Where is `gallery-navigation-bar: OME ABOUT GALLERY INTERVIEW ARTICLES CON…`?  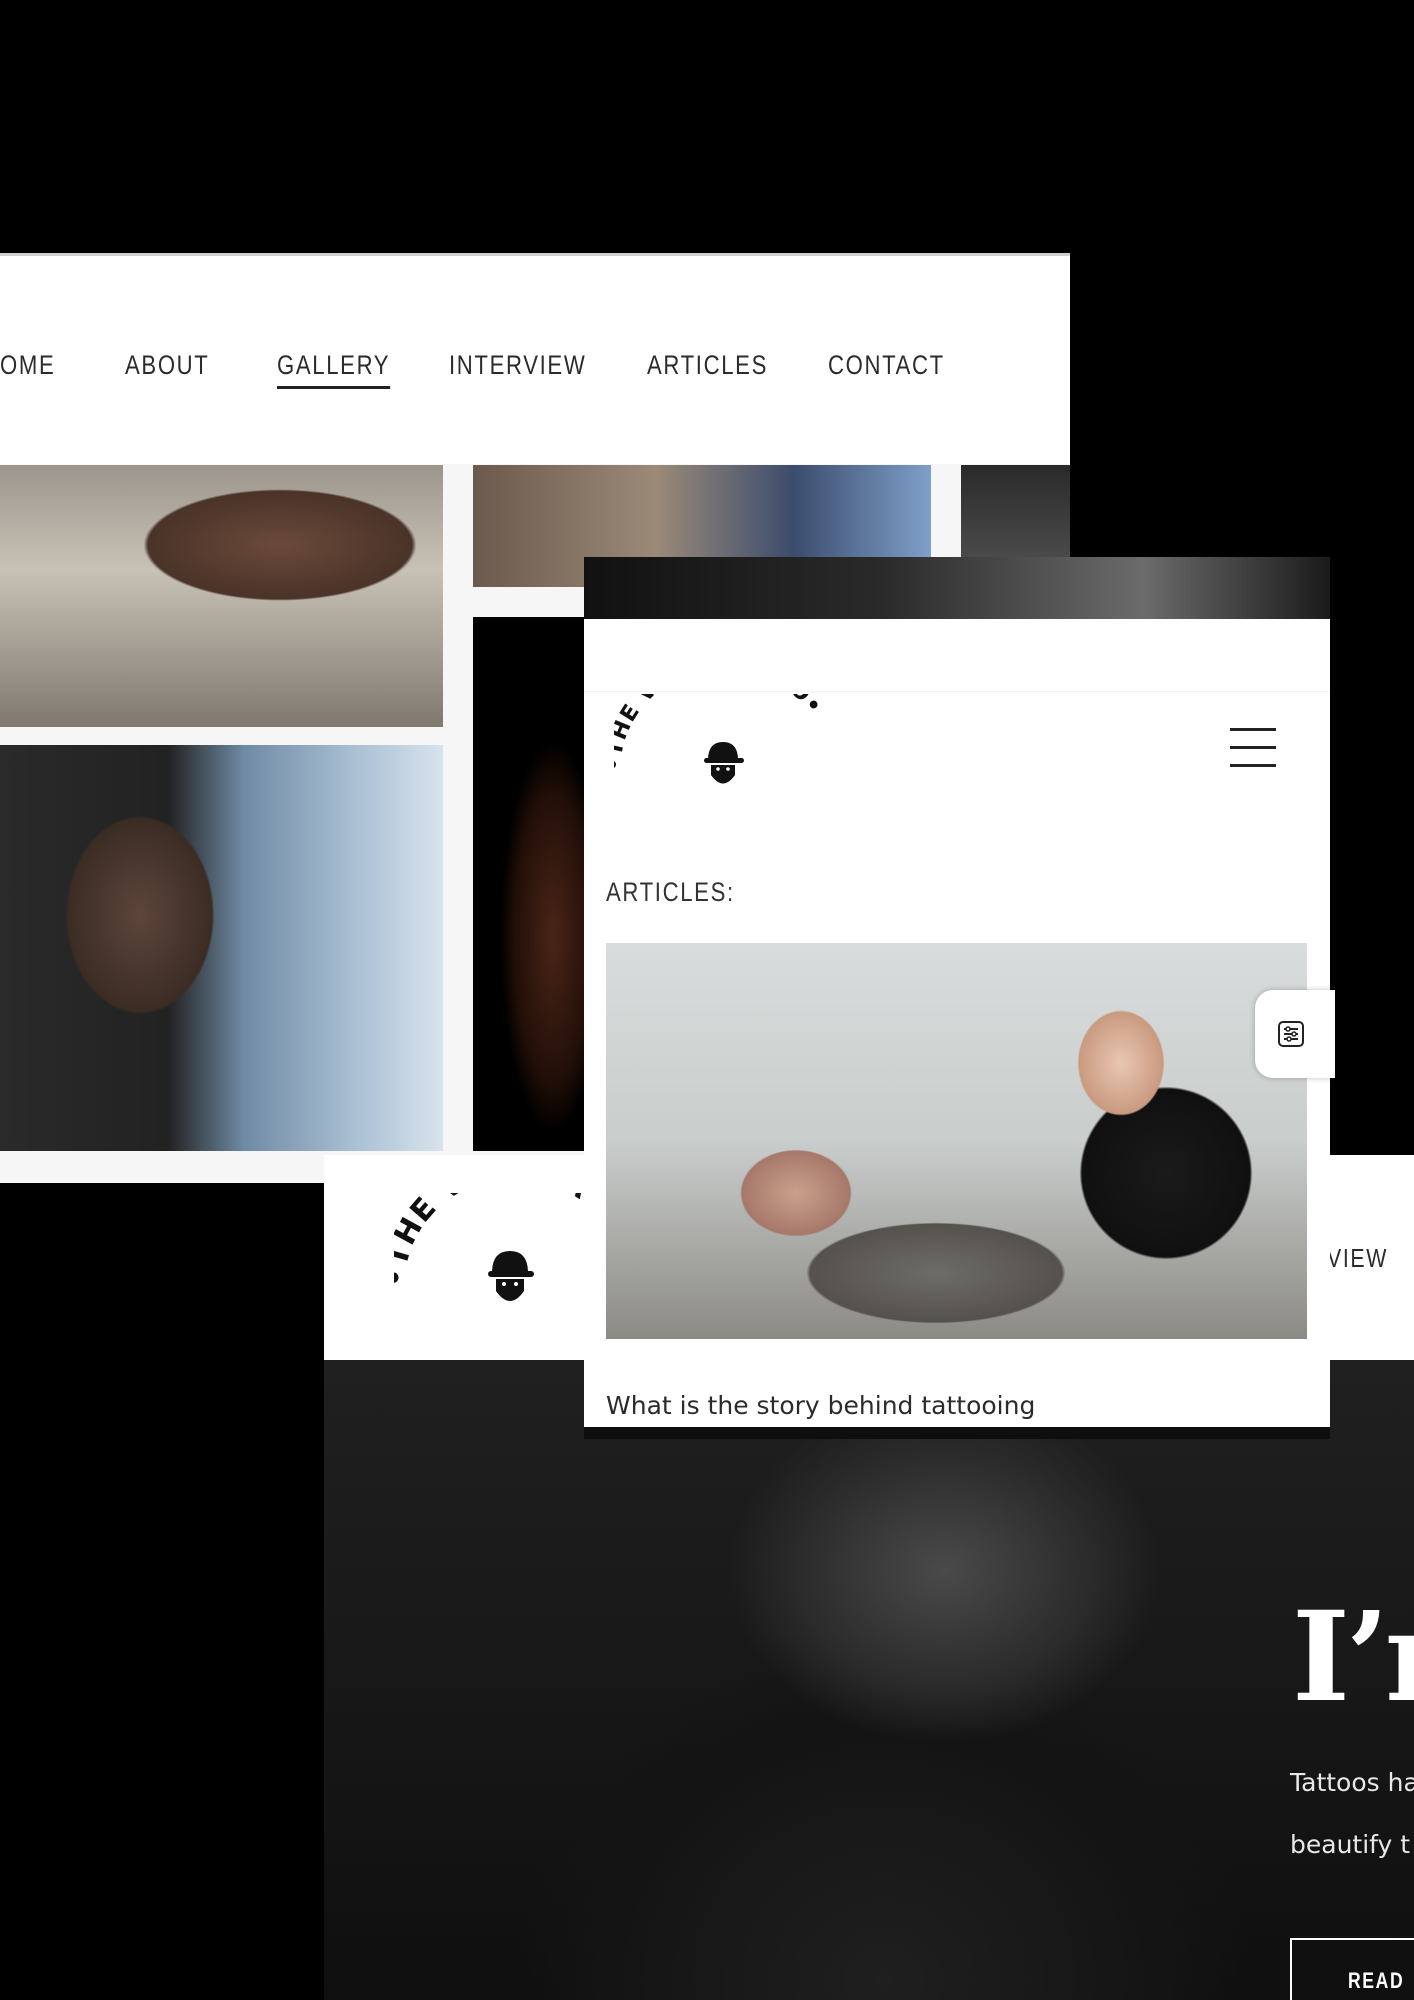
gallery-navigation-bar: OME ABOUT GALLERY INTERVIEW ARTICLES CON… is located at coordinates (535, 360).